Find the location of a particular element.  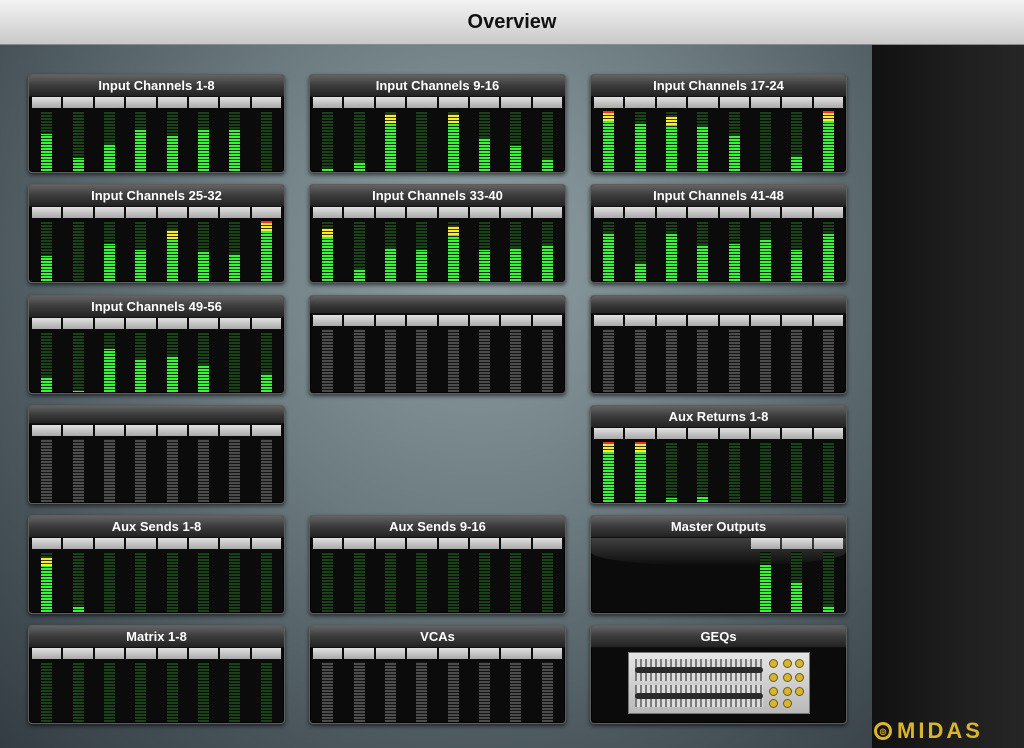

panel-input-channels-33-40: Input Channels 33-40 is located at coordinates (437, 233).